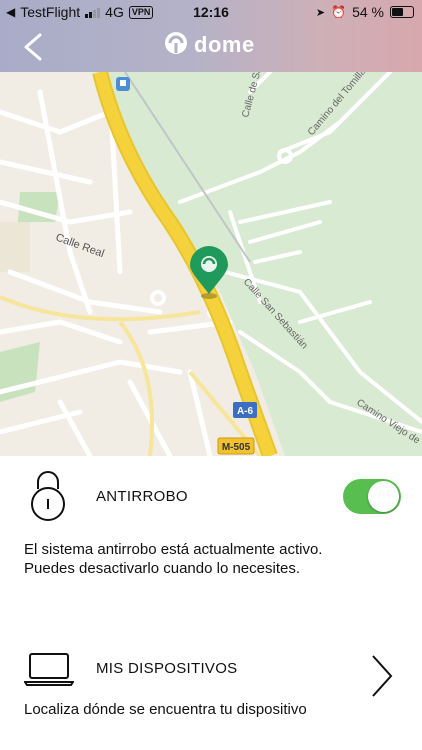 This screenshot has width=422, height=750. What do you see at coordinates (382, 676) in the screenshot?
I see `chevron-right-icon` at bounding box center [382, 676].